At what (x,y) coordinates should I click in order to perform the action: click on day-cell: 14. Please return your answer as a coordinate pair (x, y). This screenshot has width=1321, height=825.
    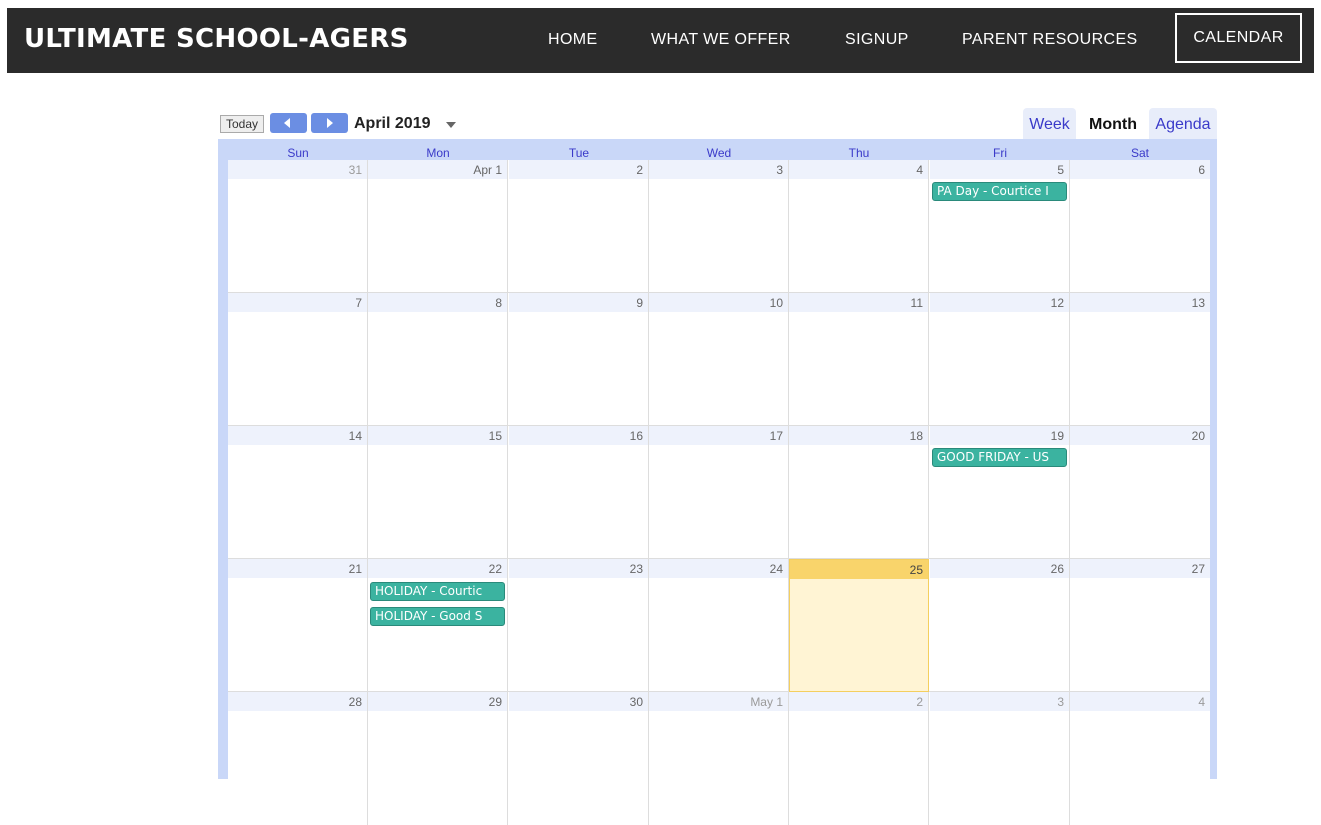
    Looking at the image, I should click on (298, 492).